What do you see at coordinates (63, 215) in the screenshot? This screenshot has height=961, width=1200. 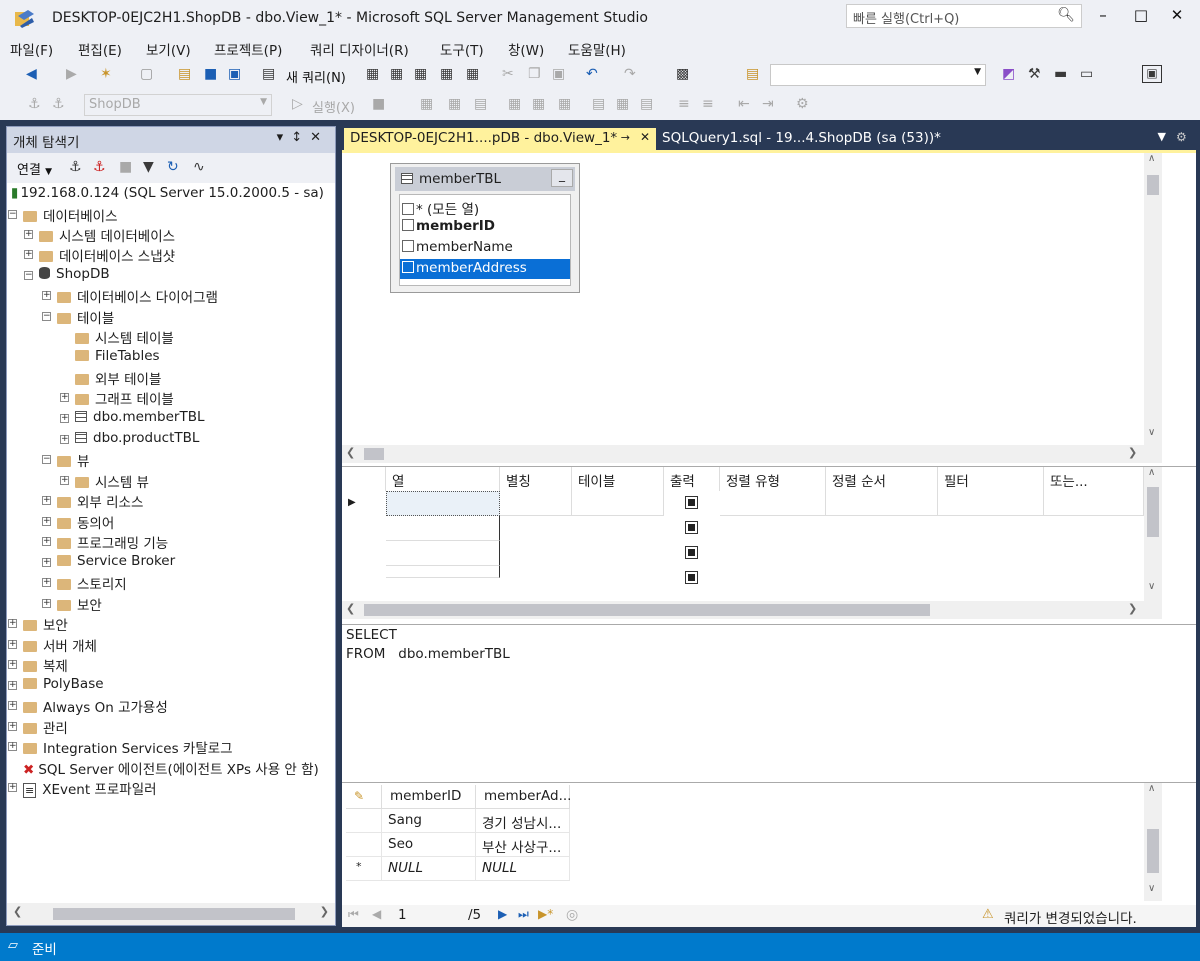 I see `tree-databases-node: − 데이터베이스` at bounding box center [63, 215].